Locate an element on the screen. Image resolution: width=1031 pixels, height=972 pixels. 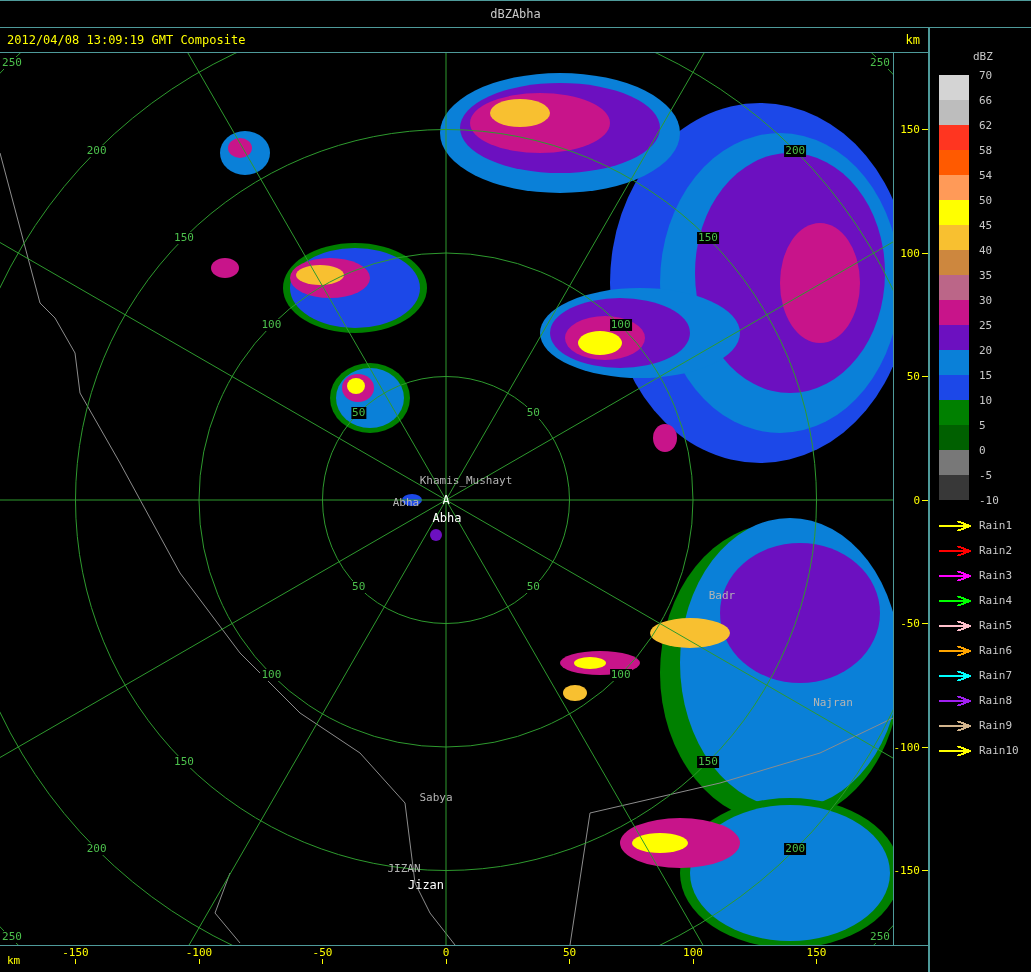
scale-label: 5 is located at coordinates (983, 426).